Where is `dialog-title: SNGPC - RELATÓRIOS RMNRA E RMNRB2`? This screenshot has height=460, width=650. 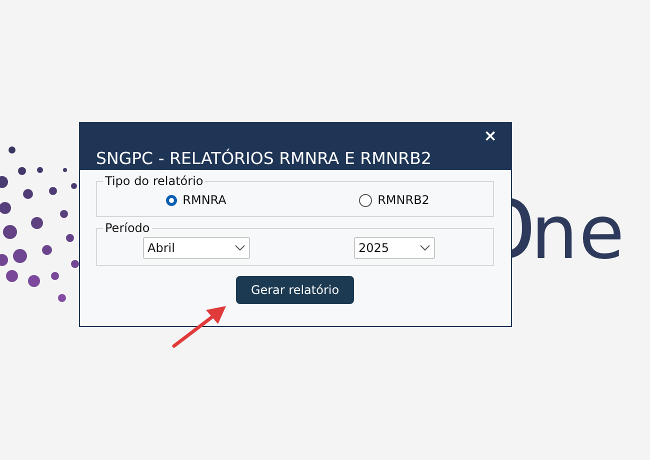 dialog-title: SNGPC - RELATÓRIOS RMNRA E RMNRB2 is located at coordinates (264, 158).